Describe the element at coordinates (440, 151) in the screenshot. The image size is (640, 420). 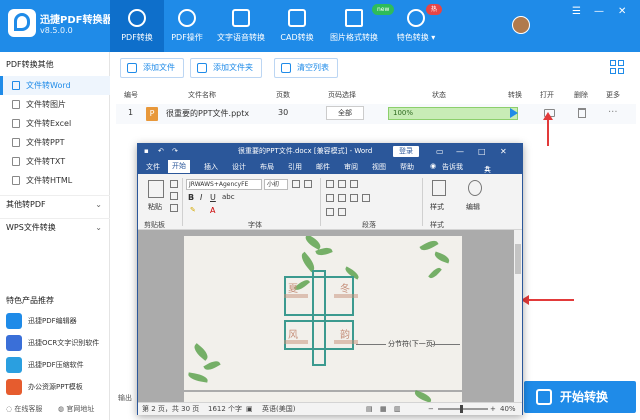
I see `ribbon-display-icon: ▭` at that location.